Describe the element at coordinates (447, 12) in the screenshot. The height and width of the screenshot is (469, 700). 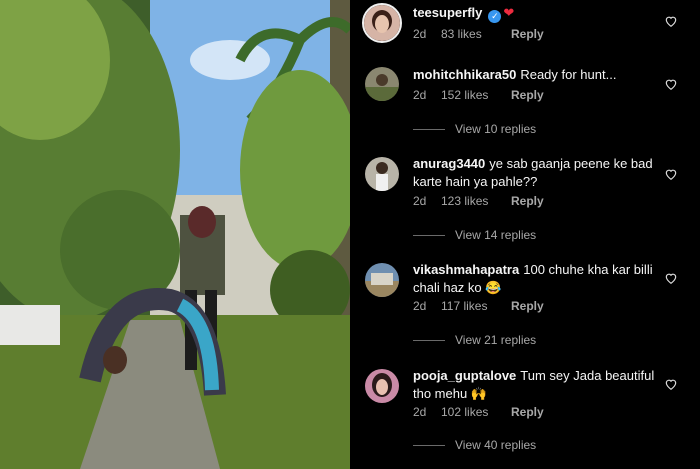
I see `username: teesuperfly` at that location.